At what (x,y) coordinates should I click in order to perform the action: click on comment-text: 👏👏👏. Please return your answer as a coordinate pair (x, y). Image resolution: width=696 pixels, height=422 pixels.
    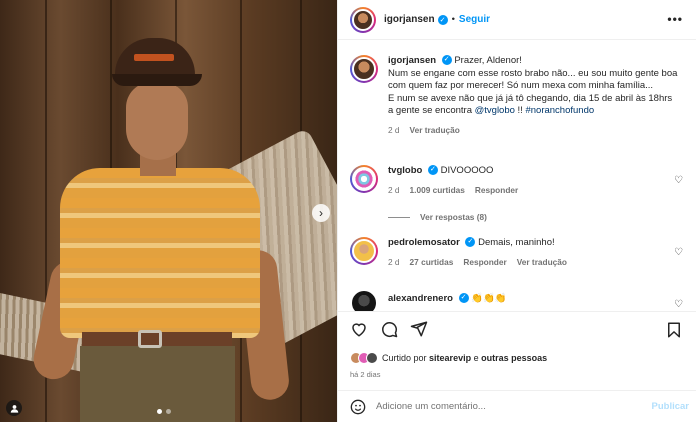
    Looking at the image, I should click on (489, 298).